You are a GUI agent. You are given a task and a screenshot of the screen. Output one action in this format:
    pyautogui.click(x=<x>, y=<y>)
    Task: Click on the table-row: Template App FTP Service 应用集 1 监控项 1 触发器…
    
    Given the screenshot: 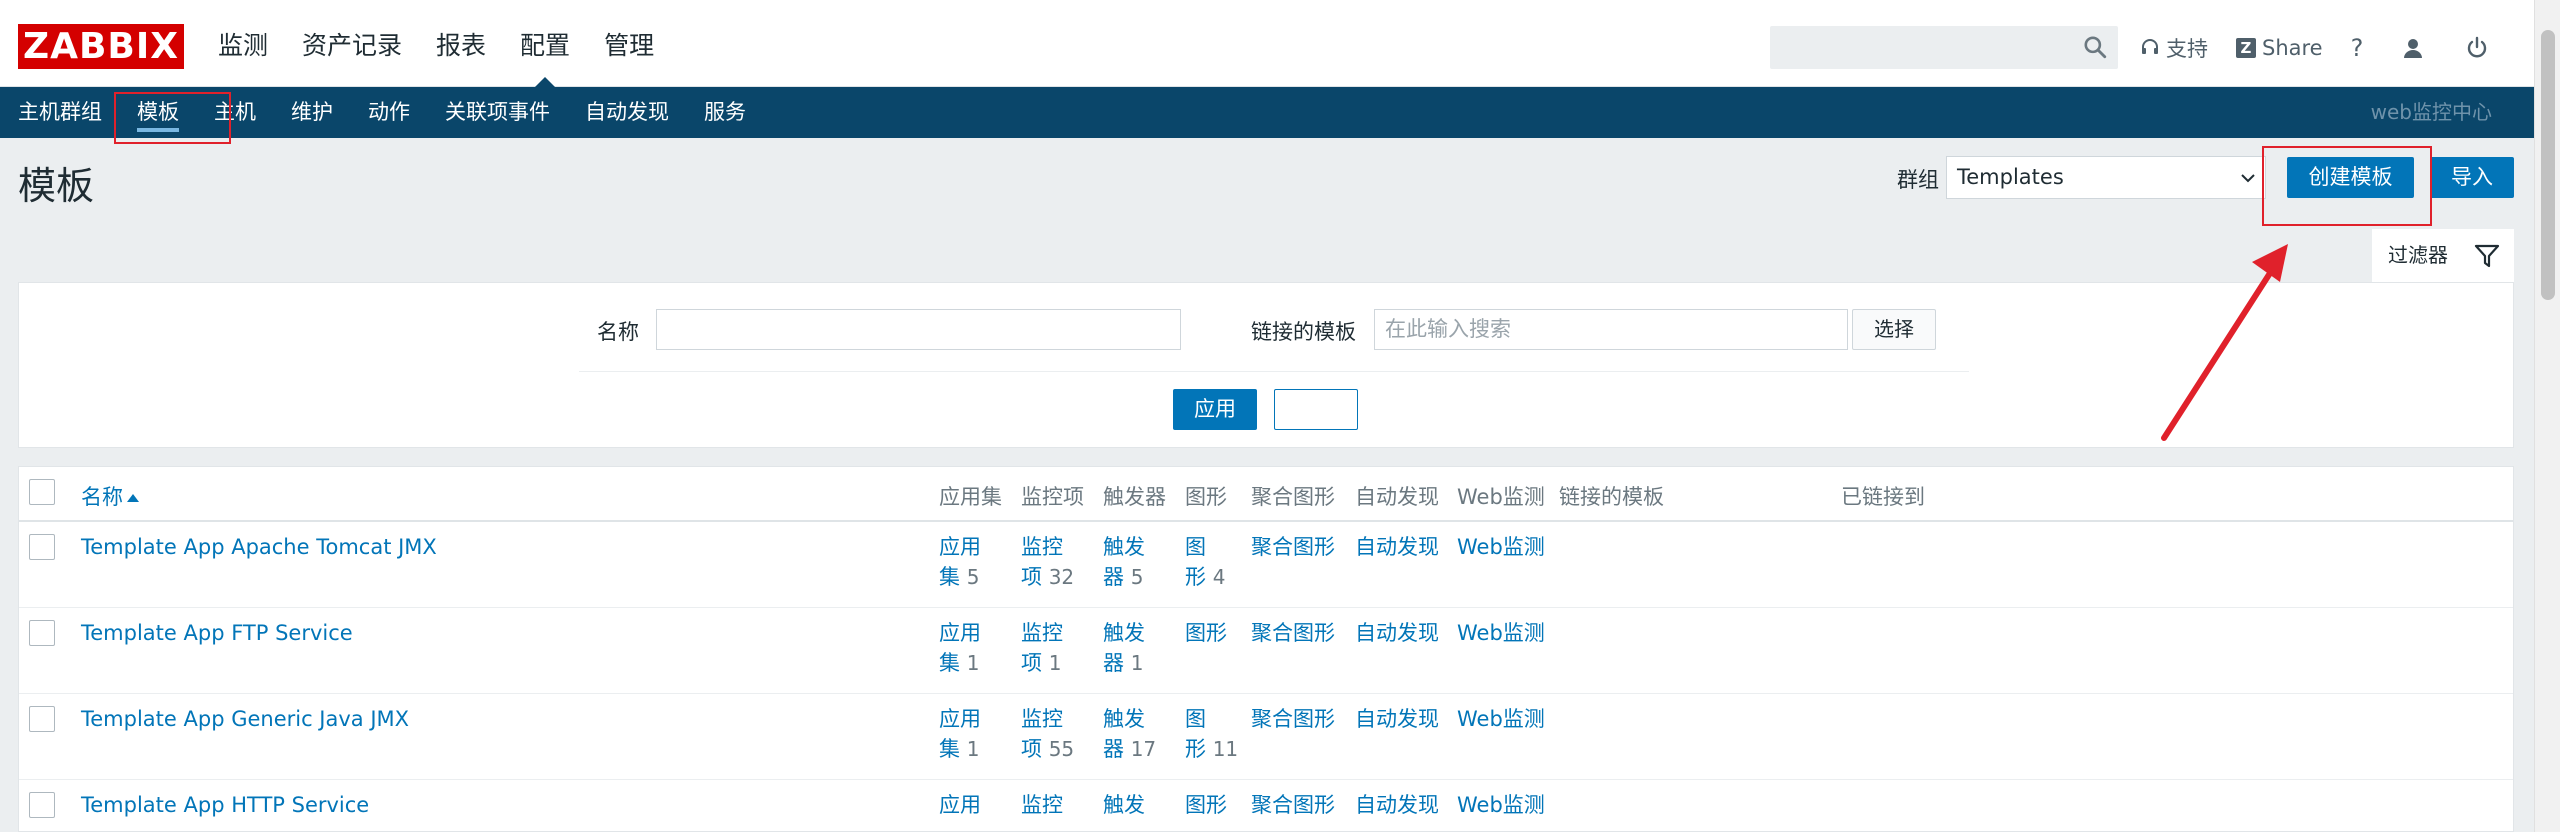 What is the action you would take?
    pyautogui.click(x=1266, y=651)
    